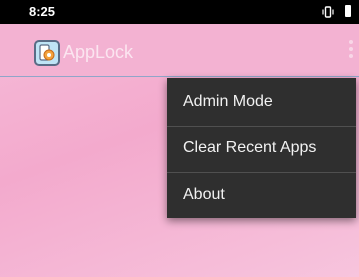 This screenshot has height=277, width=359. I want to click on battery-icon, so click(348, 11).